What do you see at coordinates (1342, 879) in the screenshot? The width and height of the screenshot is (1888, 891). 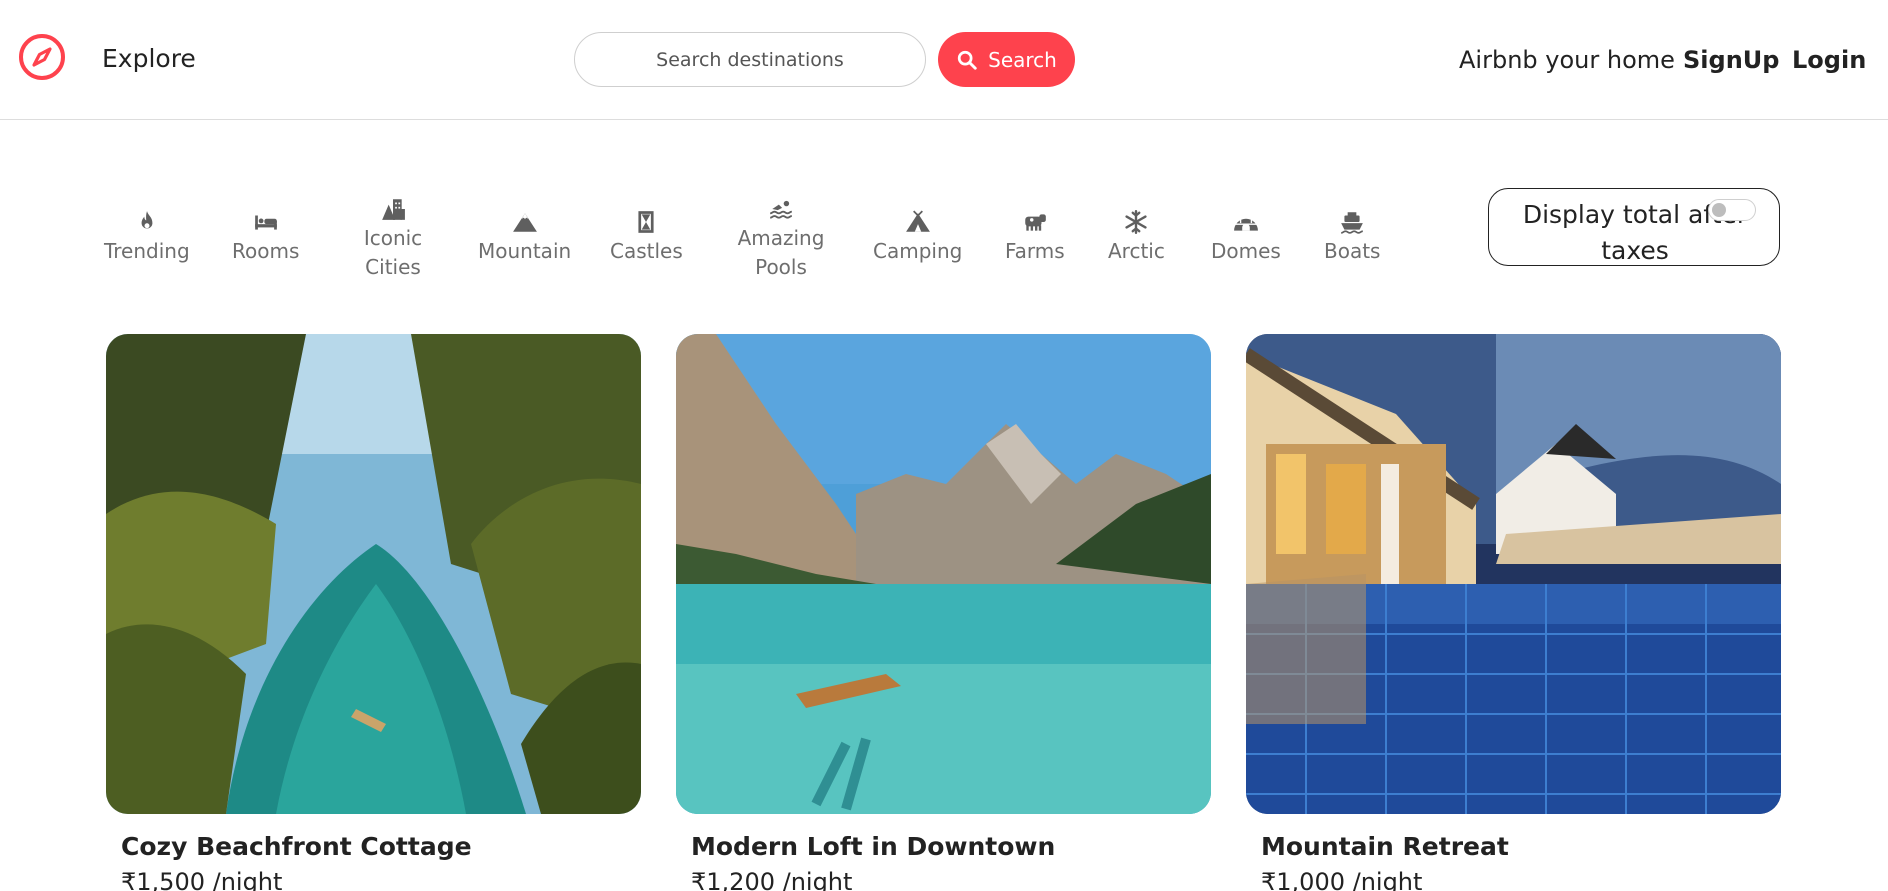 I see `listing-price: ₹1,000 /night` at bounding box center [1342, 879].